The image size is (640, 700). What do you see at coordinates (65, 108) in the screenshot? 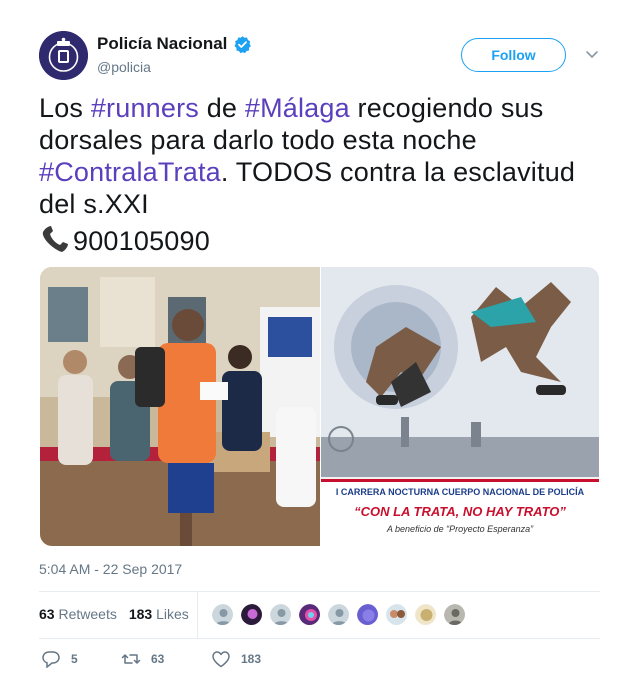
I see `tweet-text-segment: Los` at bounding box center [65, 108].